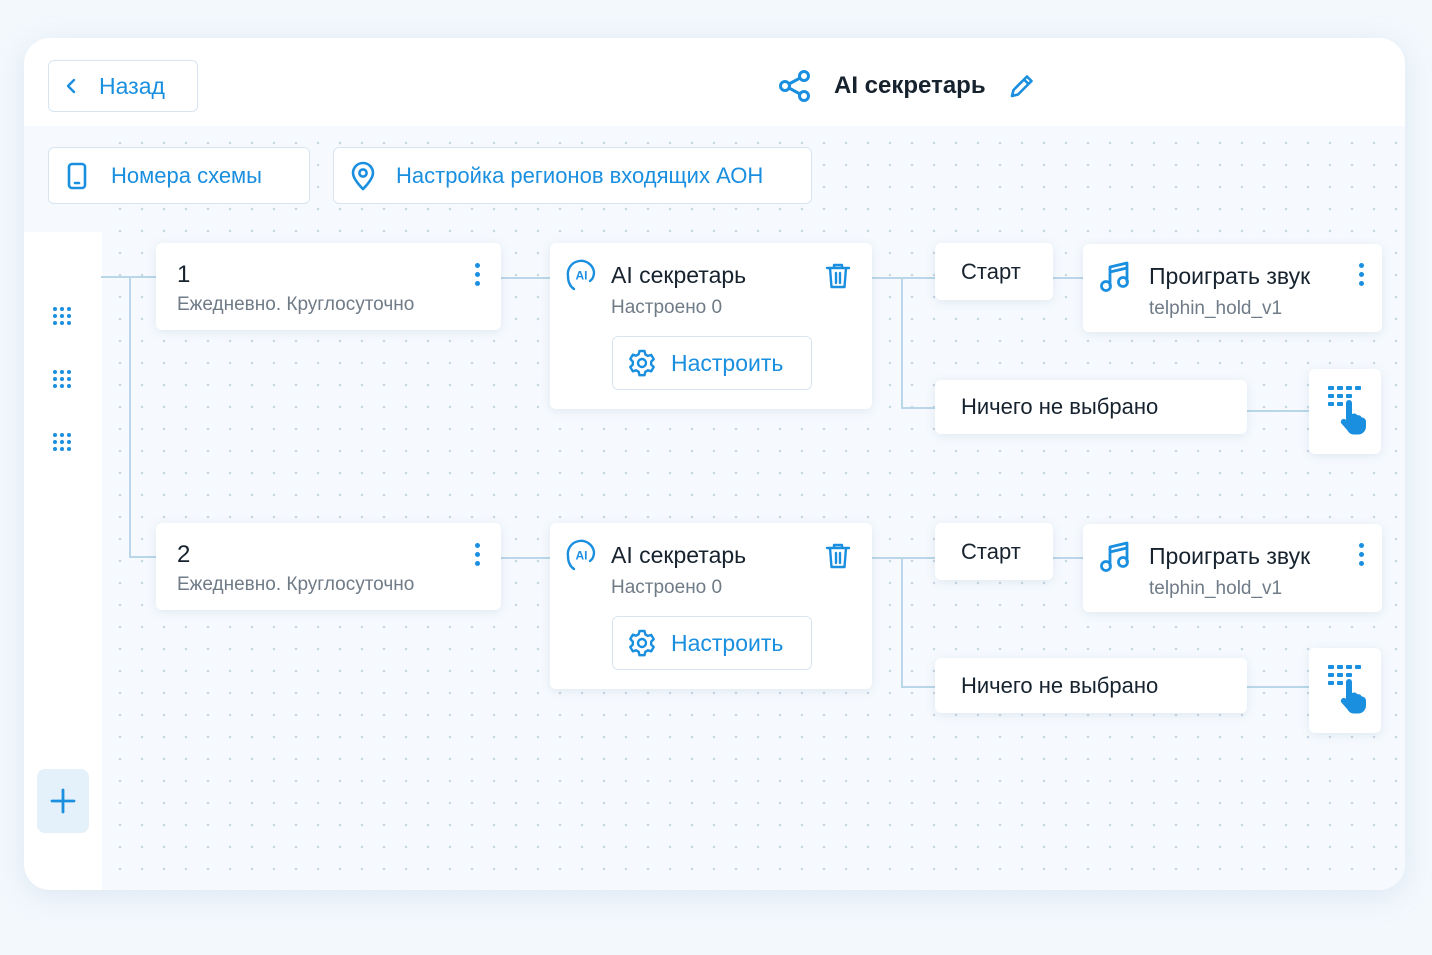 The width and height of the screenshot is (1432, 955). I want to click on left-toolbar, so click(63, 561).